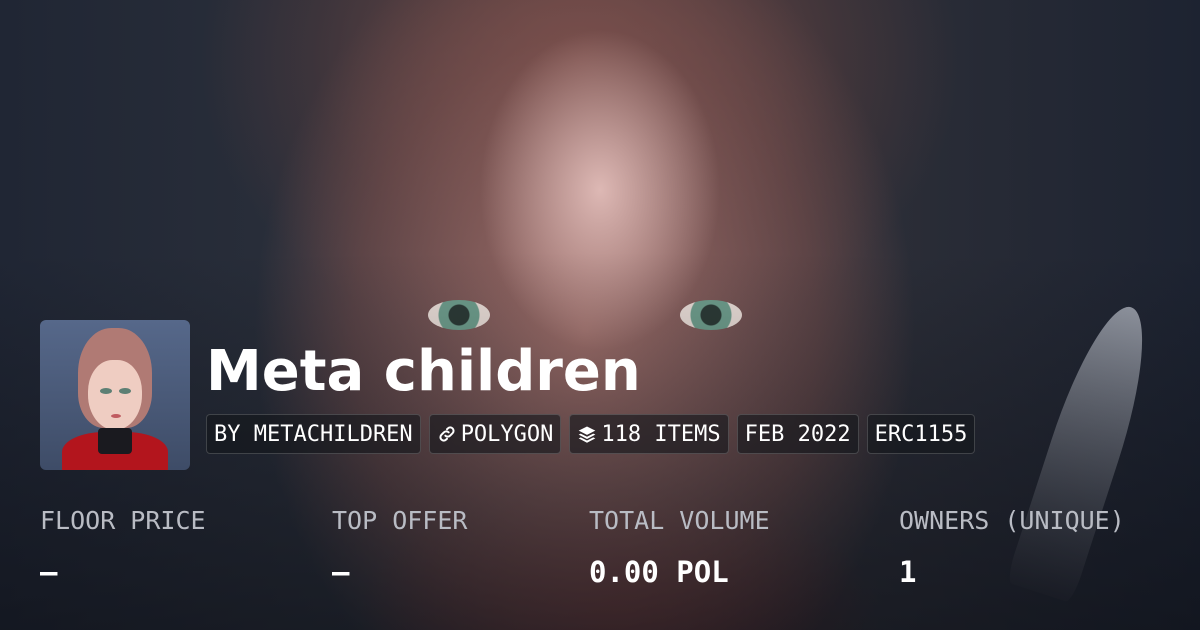 Image resolution: width=1200 pixels, height=630 pixels. I want to click on stat-floor-price: FLOOR PRICE —, so click(123, 547).